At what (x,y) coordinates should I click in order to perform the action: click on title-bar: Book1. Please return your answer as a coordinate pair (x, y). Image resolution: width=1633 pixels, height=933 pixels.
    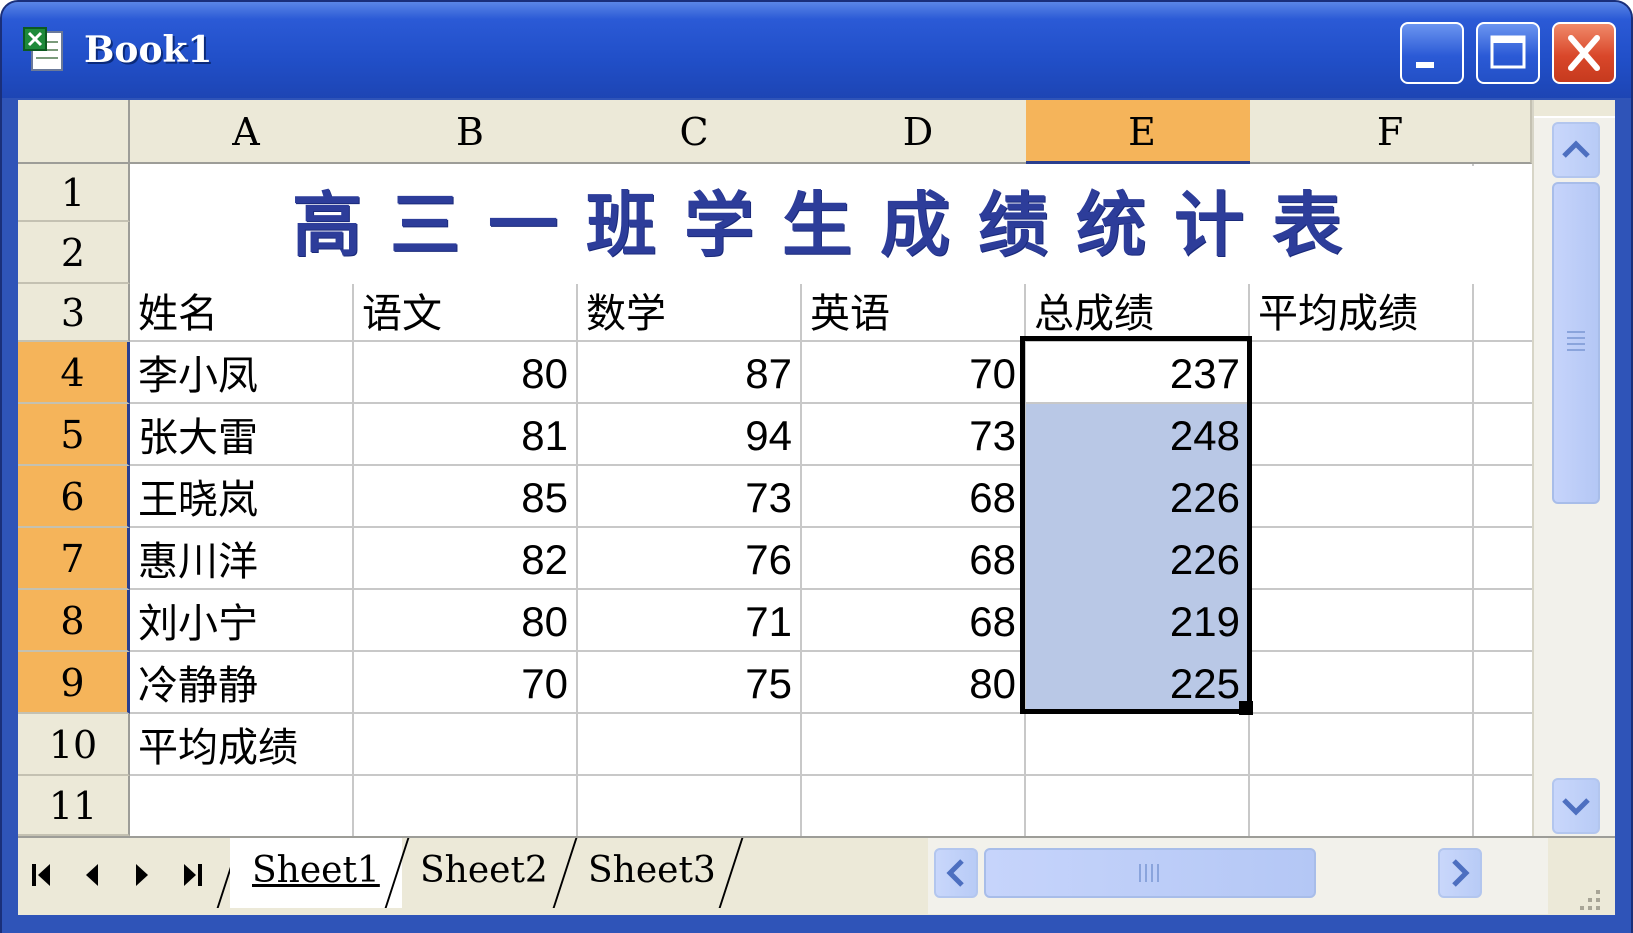
    Looking at the image, I should click on (816, 50).